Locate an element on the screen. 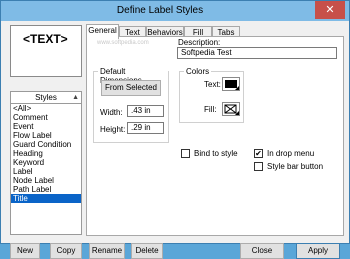  close-button: Close is located at coordinates (262, 251).